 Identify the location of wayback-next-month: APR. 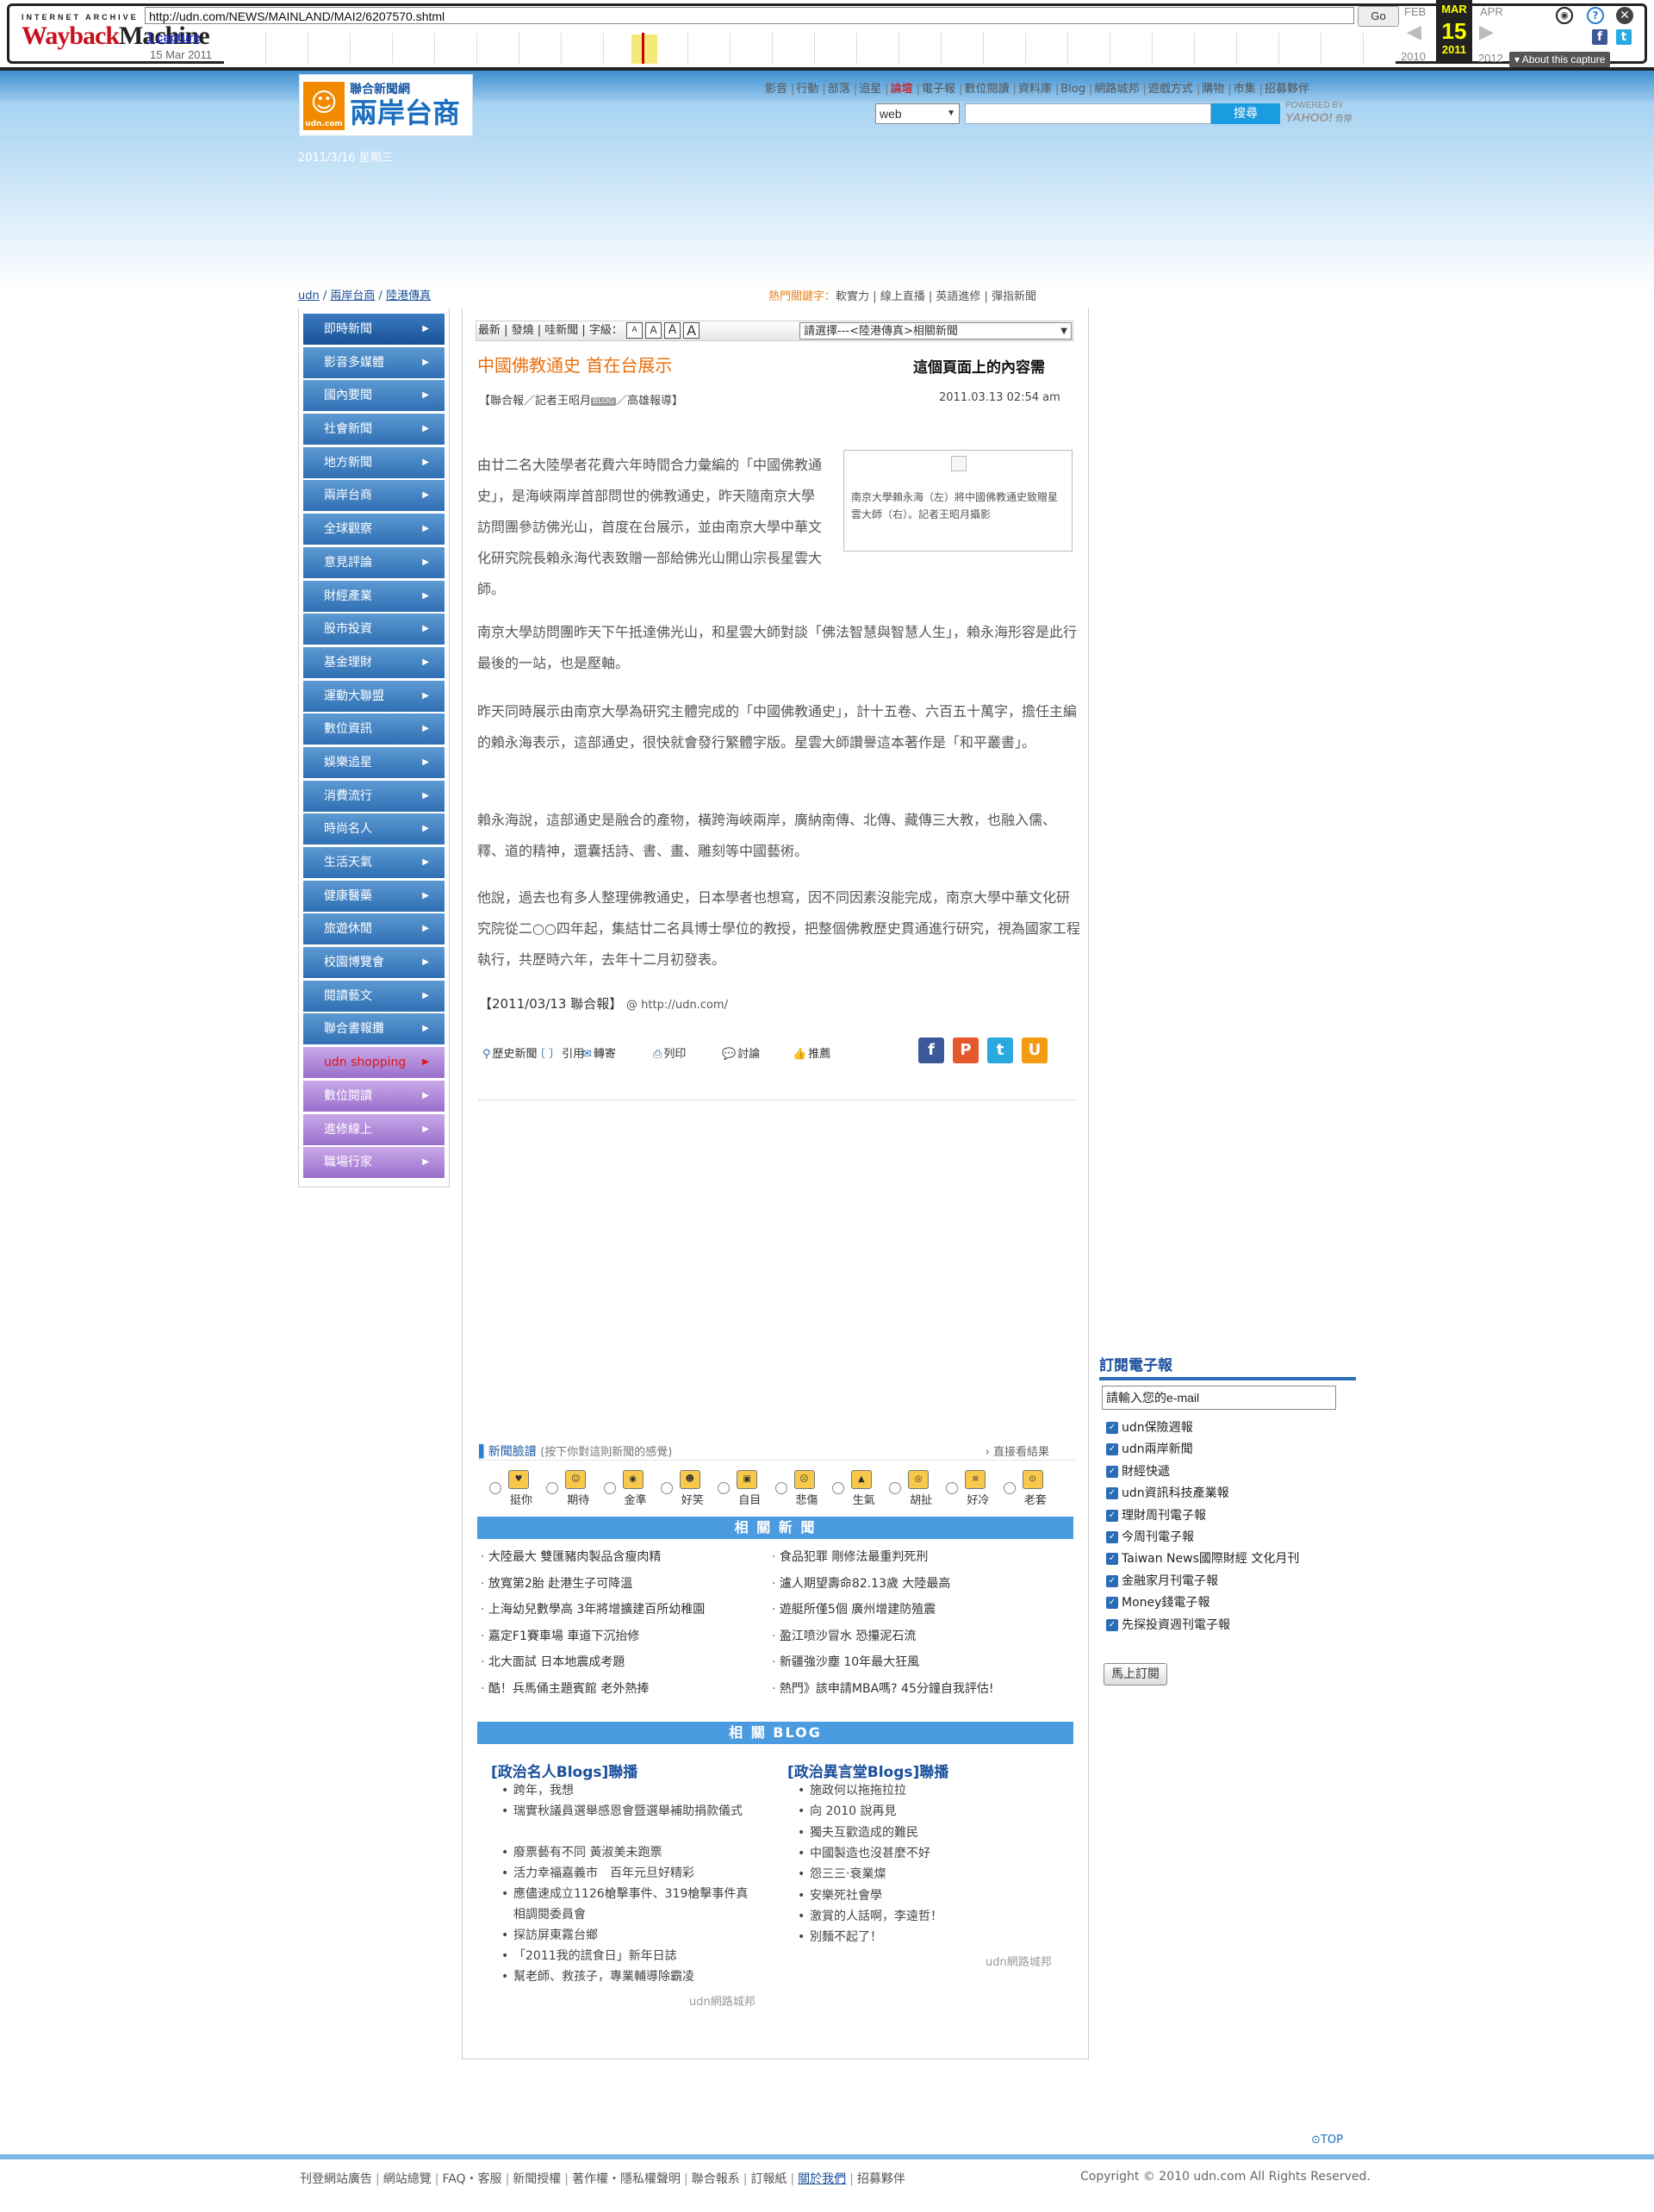
(1492, 11).